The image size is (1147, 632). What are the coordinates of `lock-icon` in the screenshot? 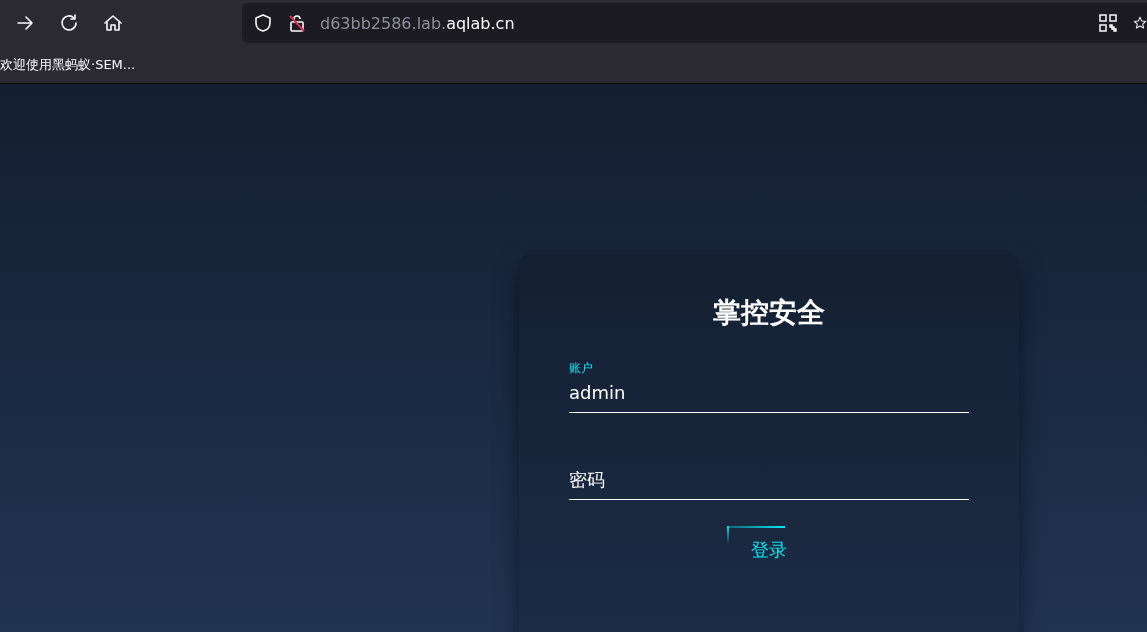 It's located at (297, 23).